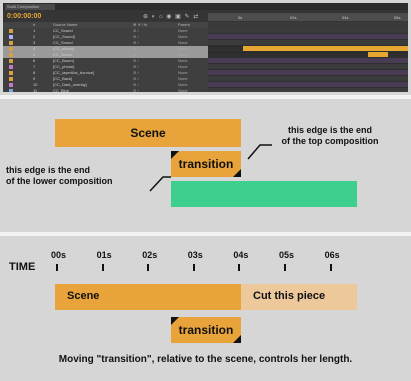 The height and width of the screenshot is (381, 411). I want to click on transition-label: transition, so click(206, 330).